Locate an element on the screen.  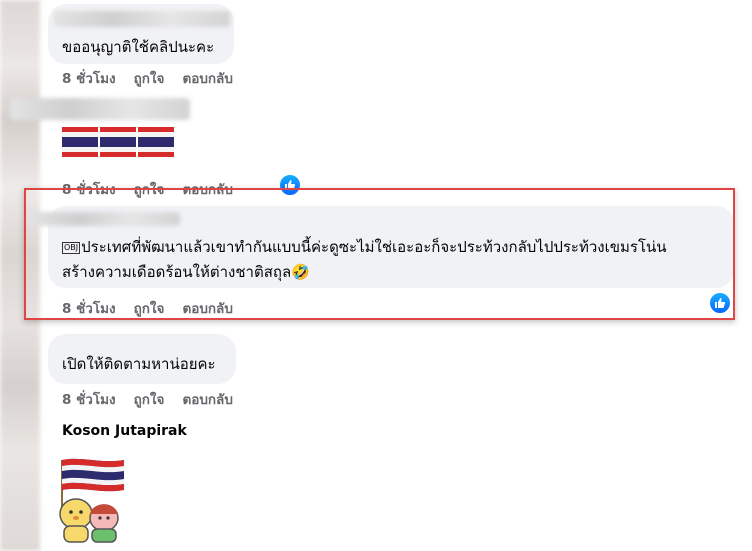
thai-flag-sticker is located at coordinates (91, 500).